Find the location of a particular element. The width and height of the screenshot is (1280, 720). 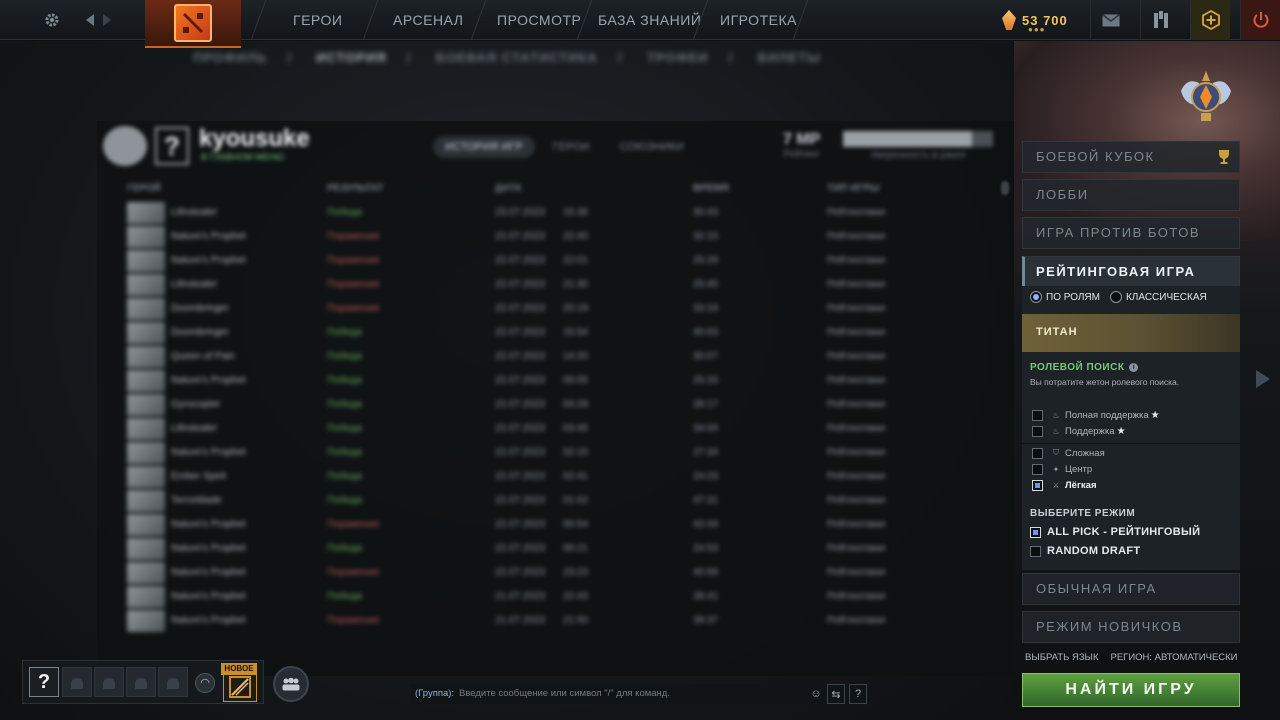

role-hard-support: ♨ Полная поддержка ★ is located at coordinates (1131, 415).